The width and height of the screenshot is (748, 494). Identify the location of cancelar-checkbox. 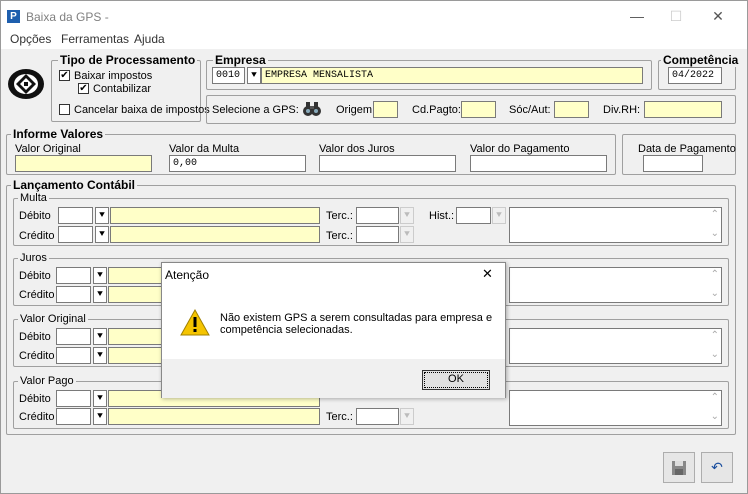
(64, 109).